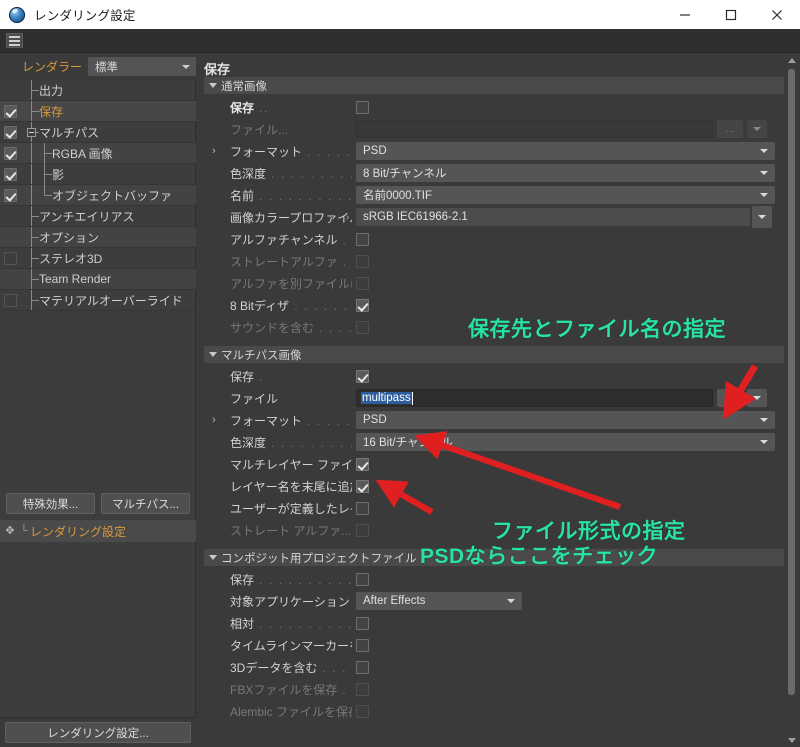 This screenshot has width=800, height=747. Describe the element at coordinates (186, 66) in the screenshot. I see `chevron-down-icon` at that location.